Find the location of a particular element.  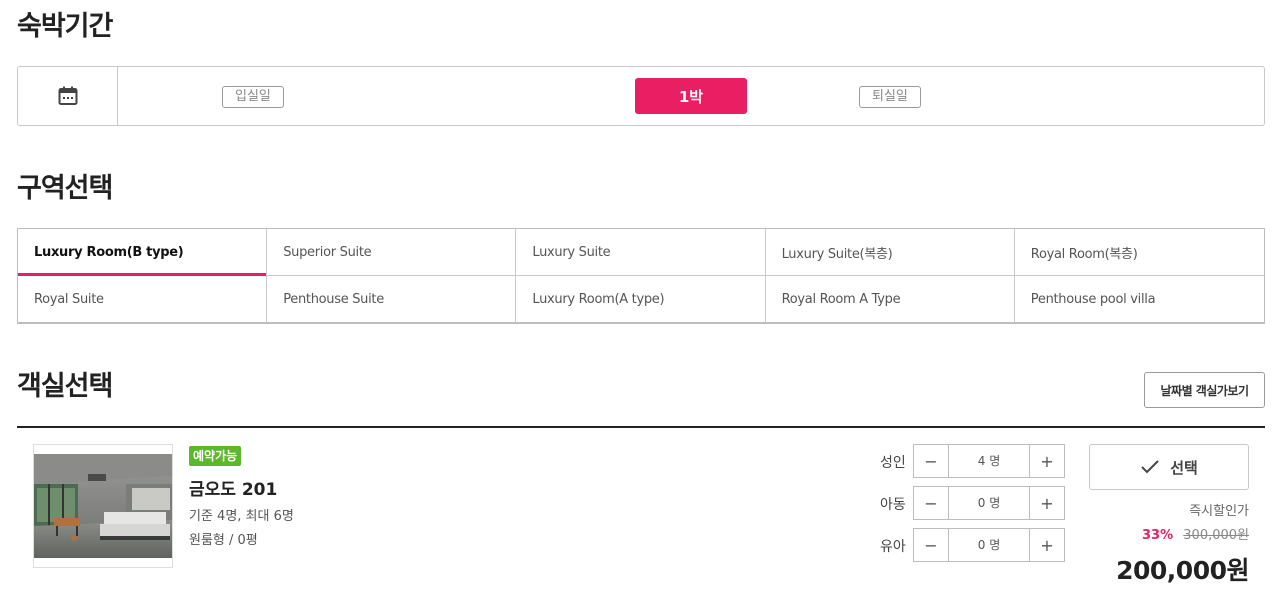

zone-tab-luxury-suite-duplex: Luxury Suite(복층) is located at coordinates (890, 252).